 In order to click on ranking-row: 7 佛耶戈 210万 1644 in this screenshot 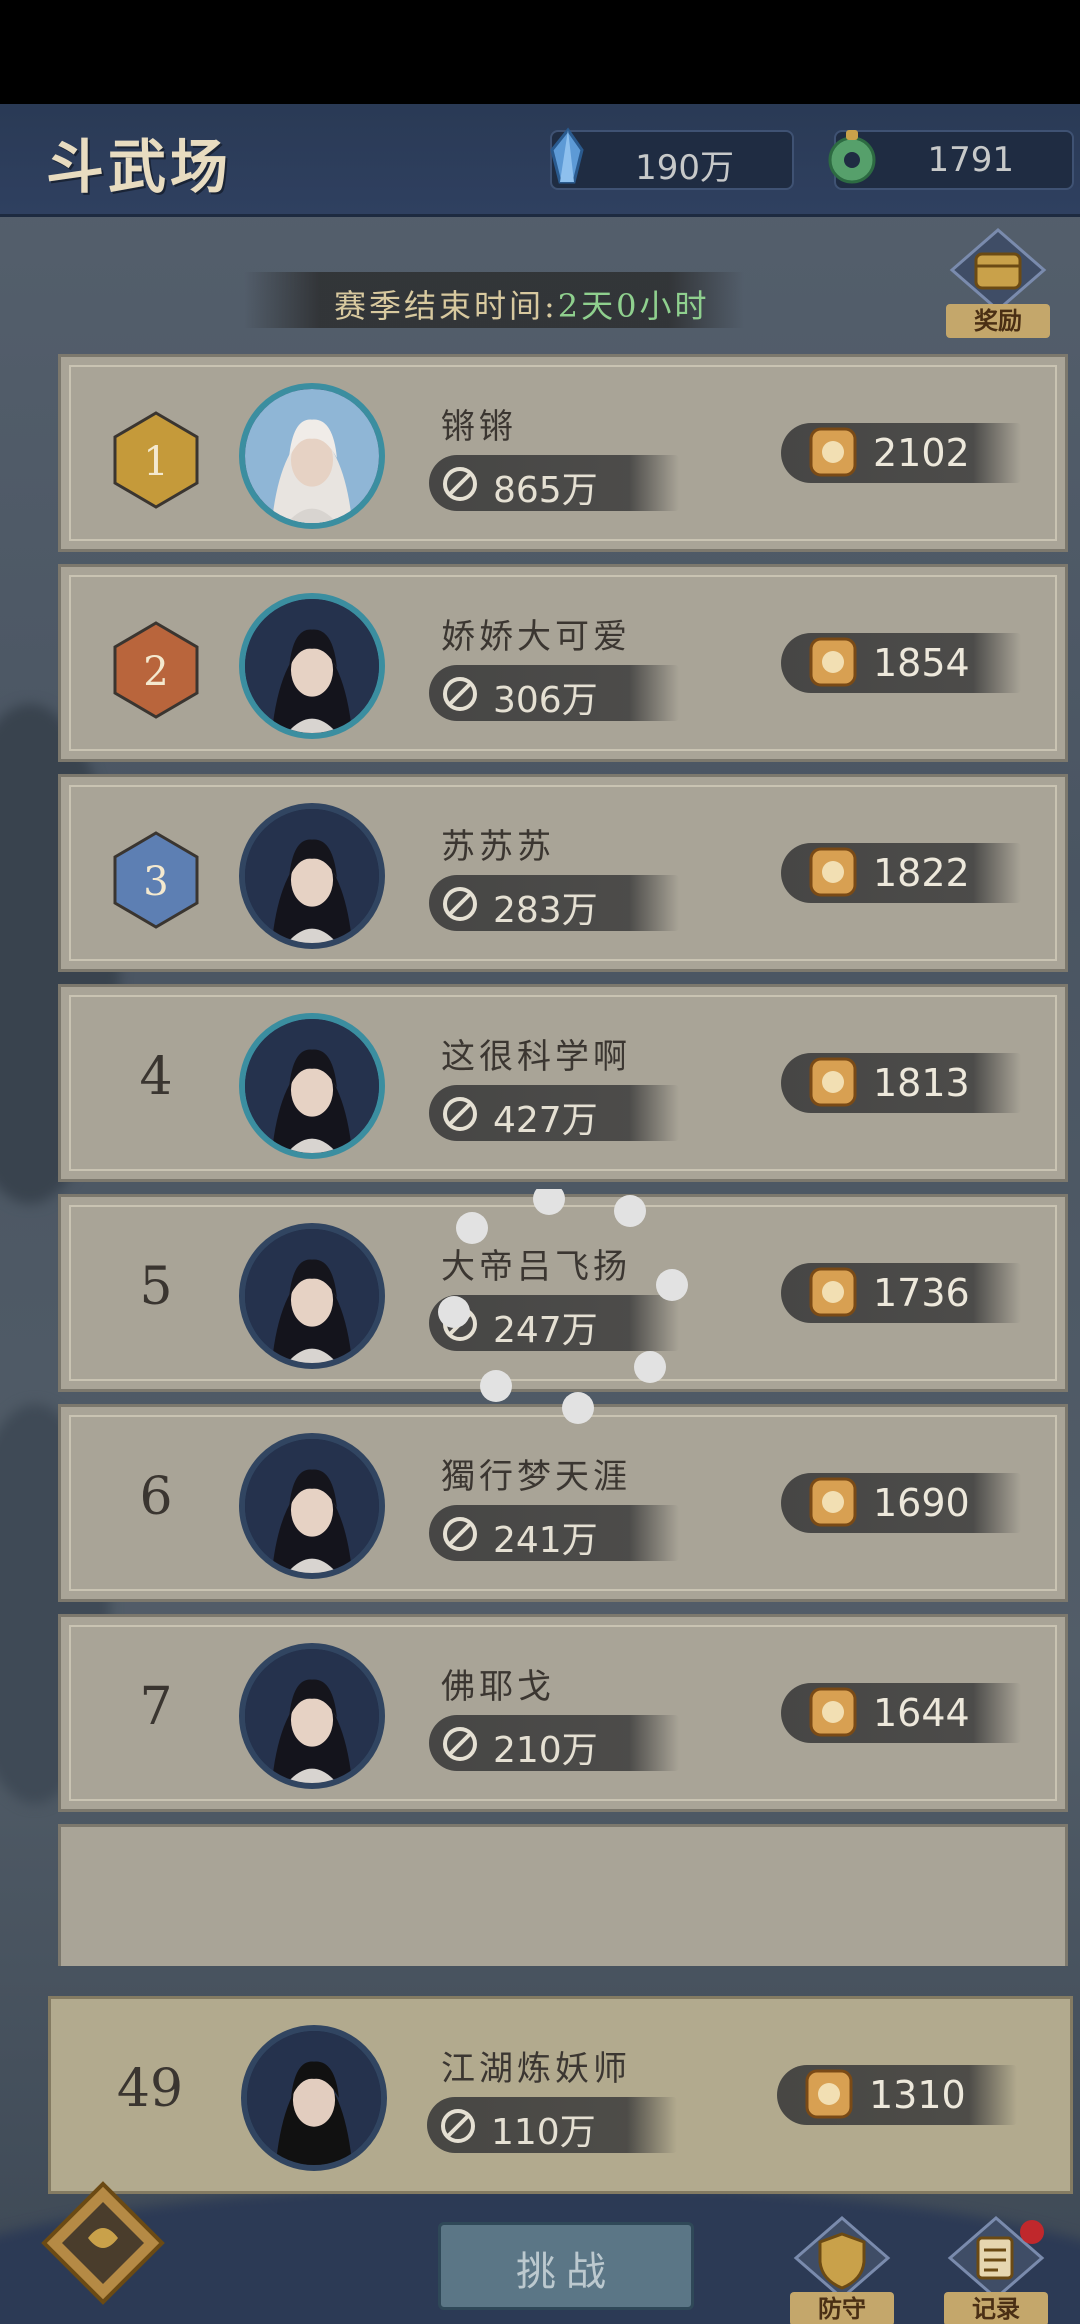, I will do `click(563, 1713)`.